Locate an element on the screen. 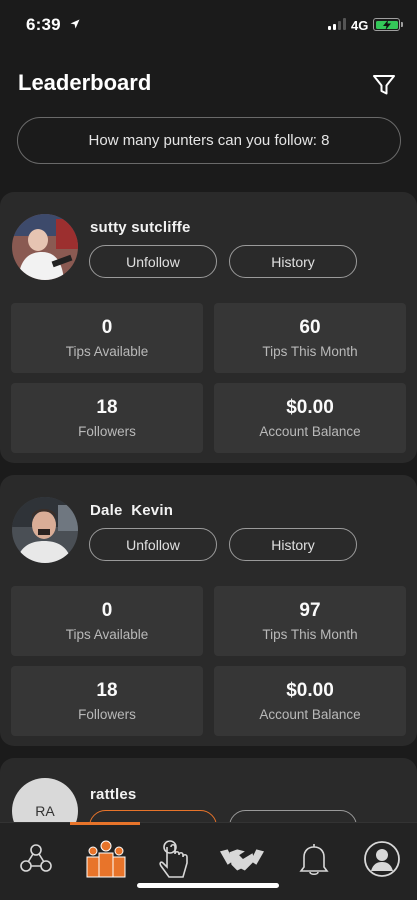 This screenshot has height=900, width=417. tab-leaderboard is located at coordinates (106, 859).